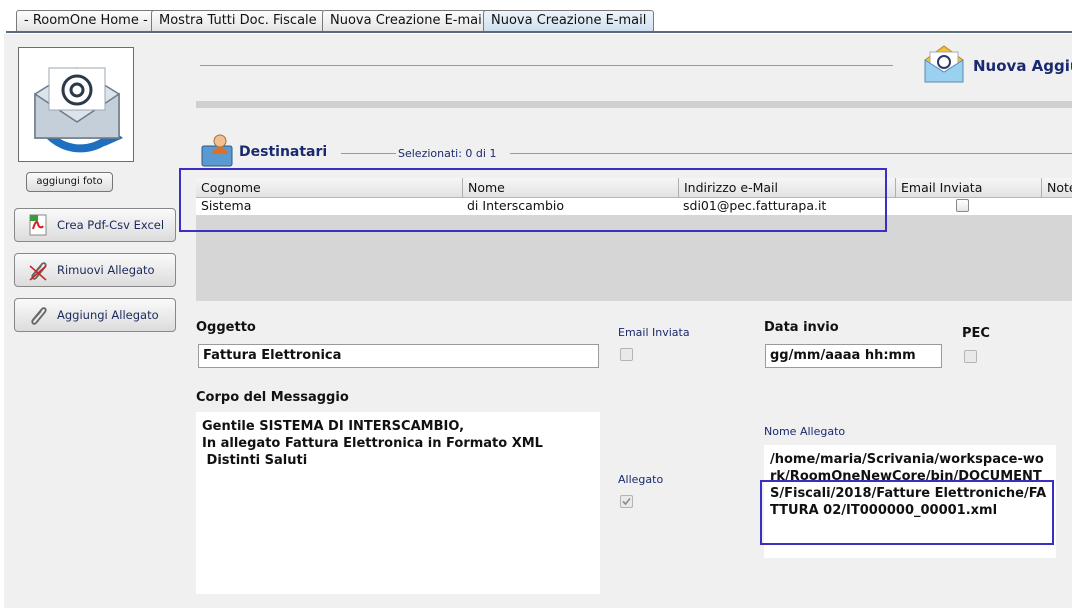 The width and height of the screenshot is (1072, 608). I want to click on add-attachment-label: Aggiungi Allegato, so click(108, 315).